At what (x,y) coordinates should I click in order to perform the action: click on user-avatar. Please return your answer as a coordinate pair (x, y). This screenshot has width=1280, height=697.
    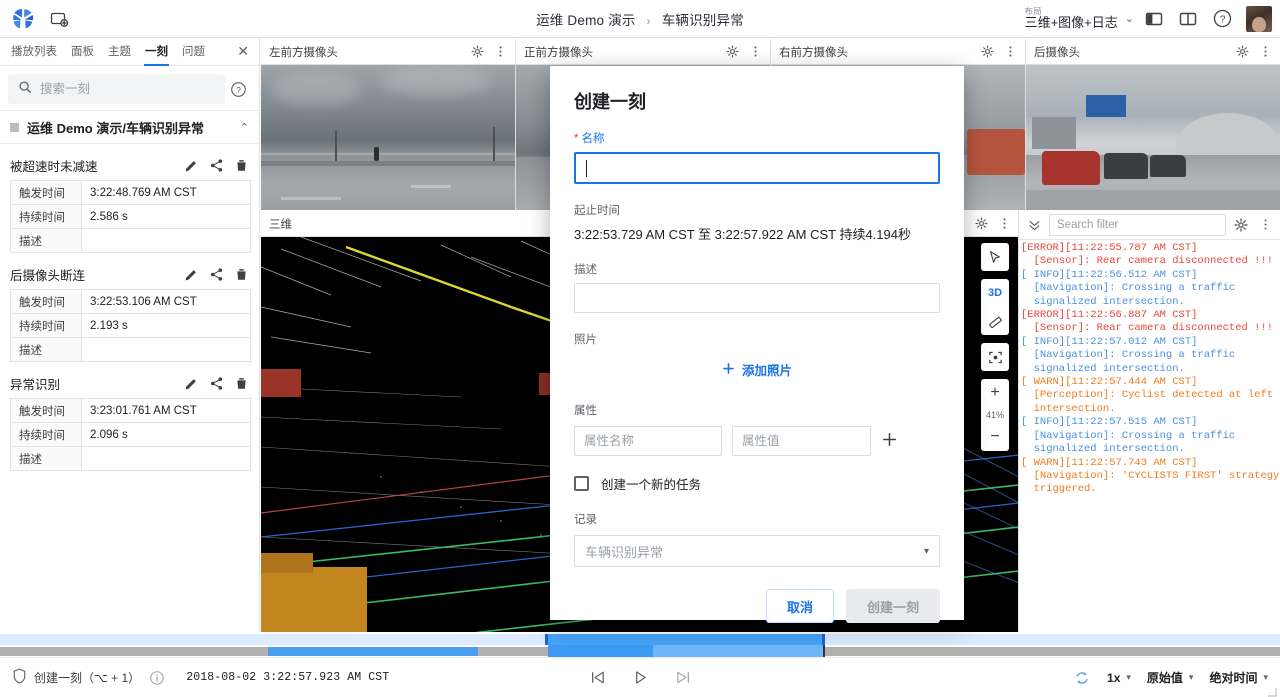
    Looking at the image, I should click on (1259, 18).